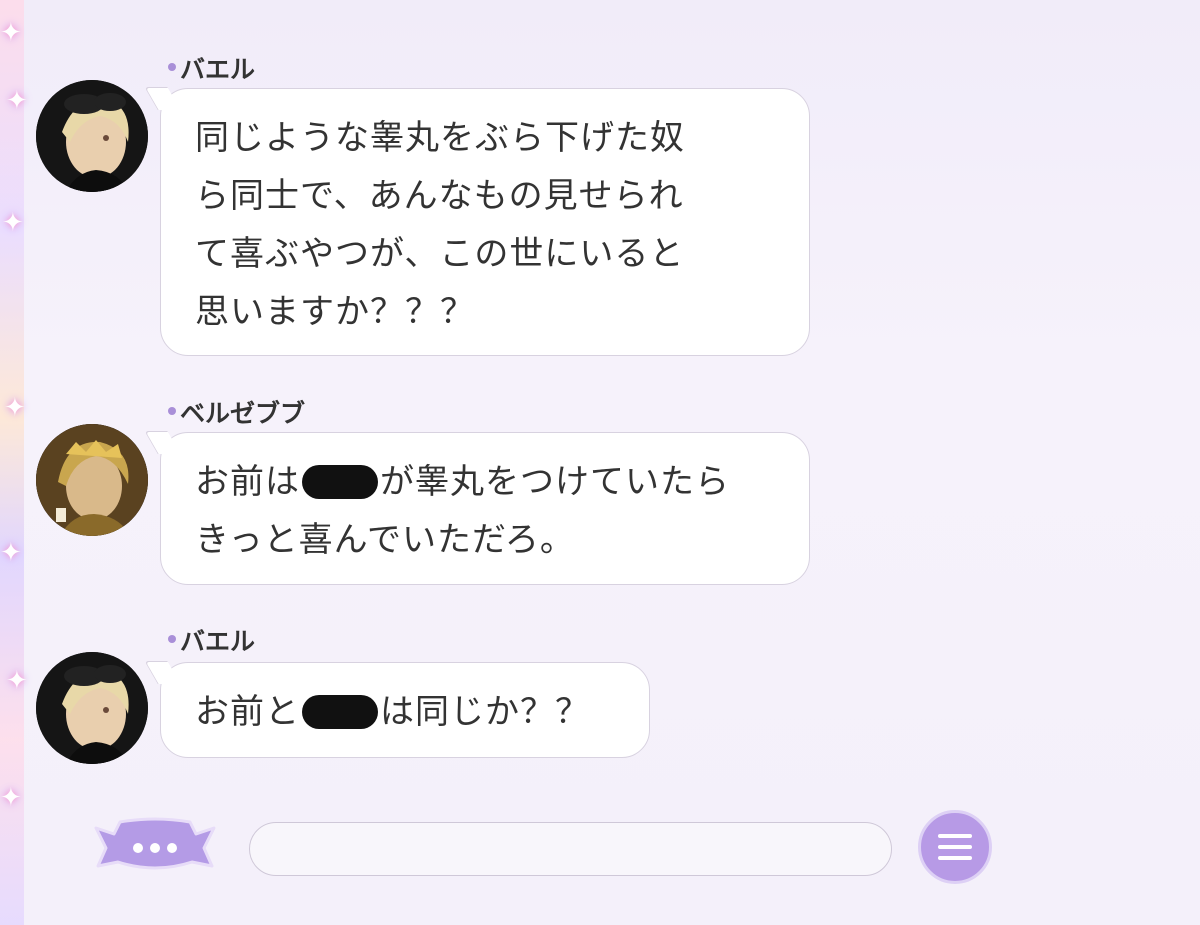 The height and width of the screenshot is (925, 1200). Describe the element at coordinates (439, 196) in the screenshot. I see `message-line: ら同士で、あんなもの見せられ` at that location.